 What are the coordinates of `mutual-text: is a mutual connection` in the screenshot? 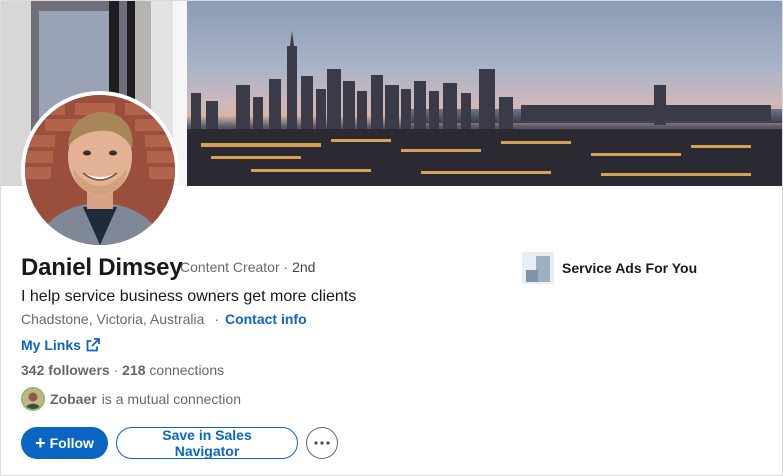 It's located at (171, 399).